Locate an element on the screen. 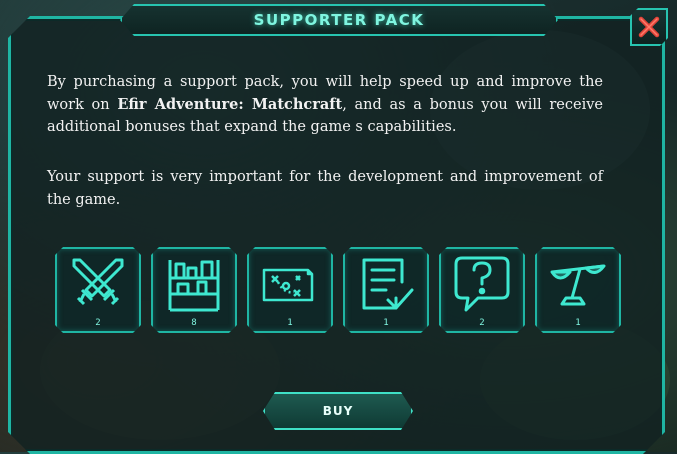  reward-item-map: 1 is located at coordinates (290, 290).